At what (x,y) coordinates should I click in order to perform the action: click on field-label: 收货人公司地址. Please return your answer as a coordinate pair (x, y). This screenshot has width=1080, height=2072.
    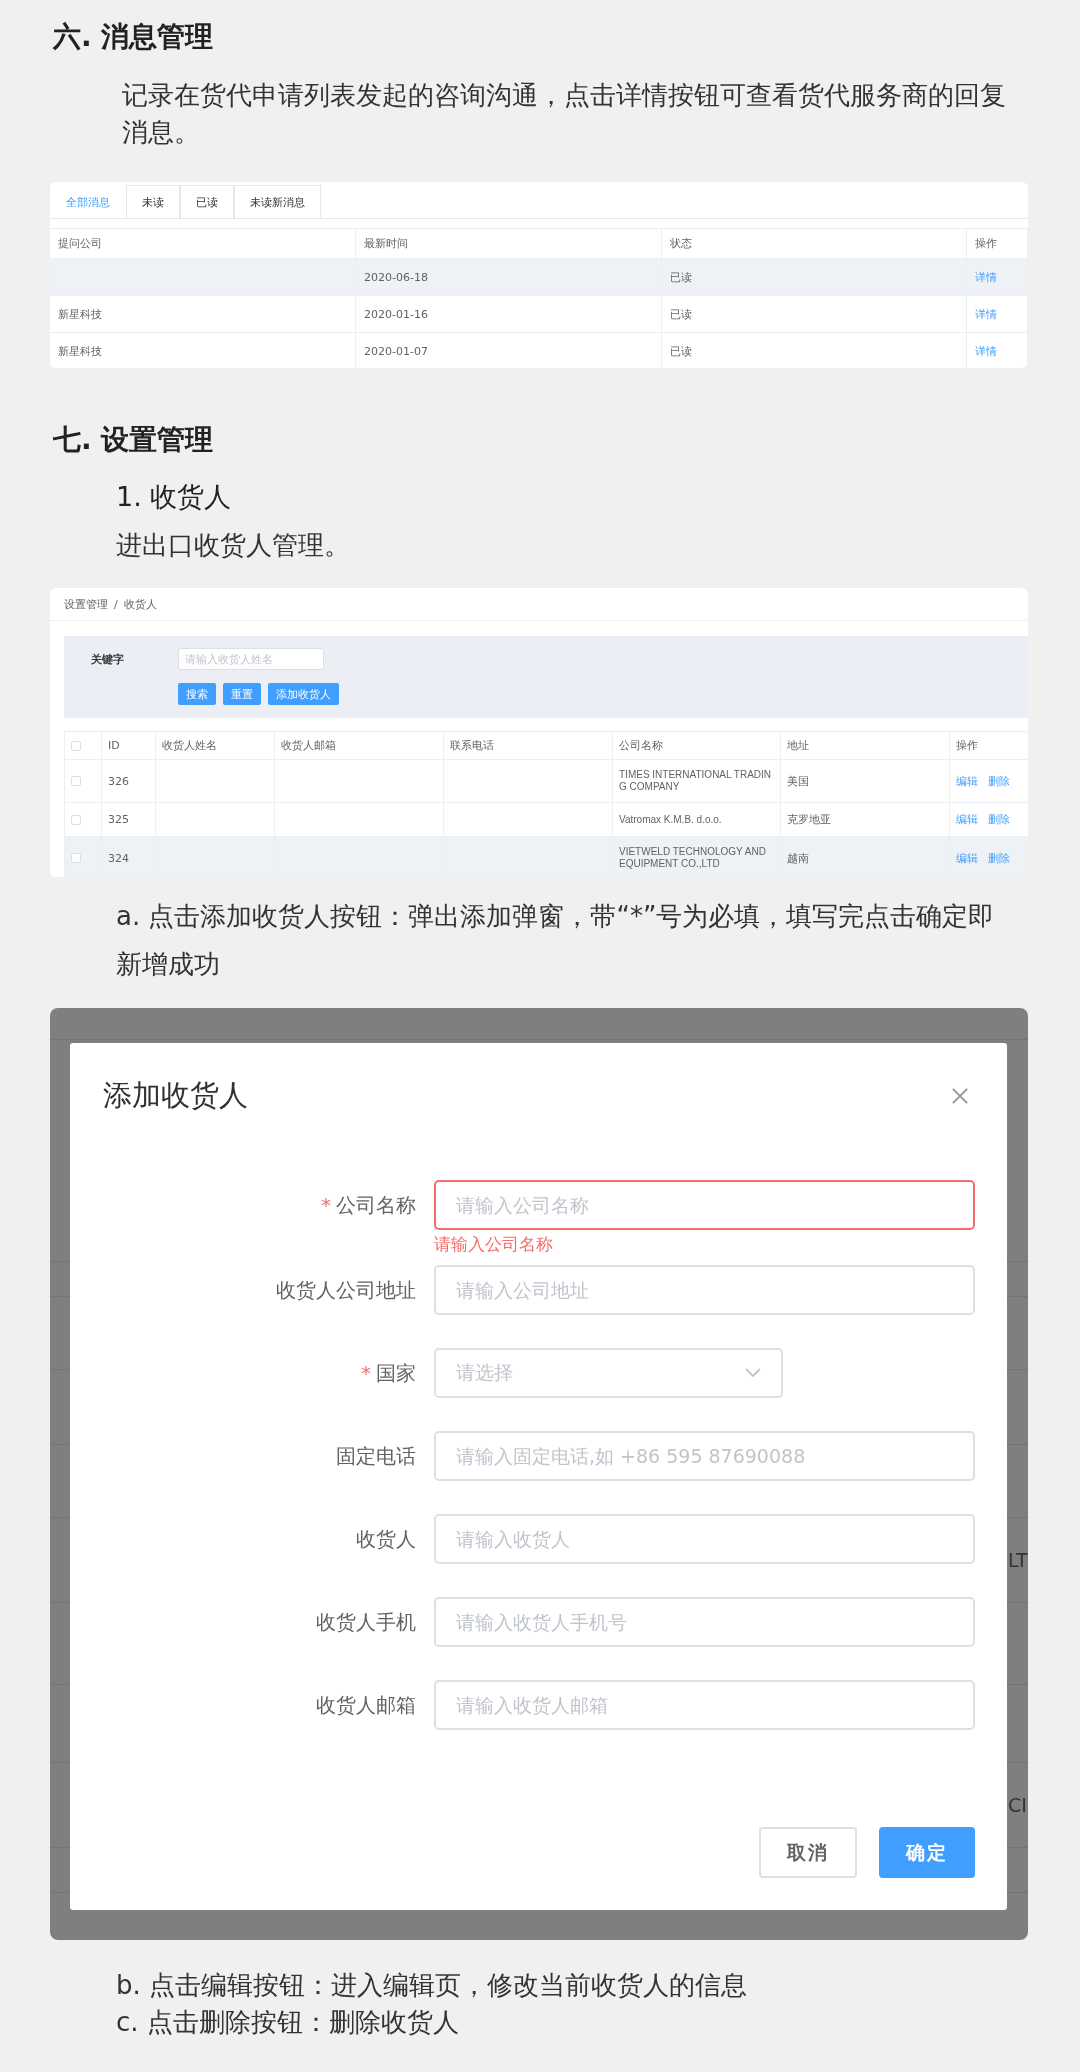
    Looking at the image, I should click on (346, 1290).